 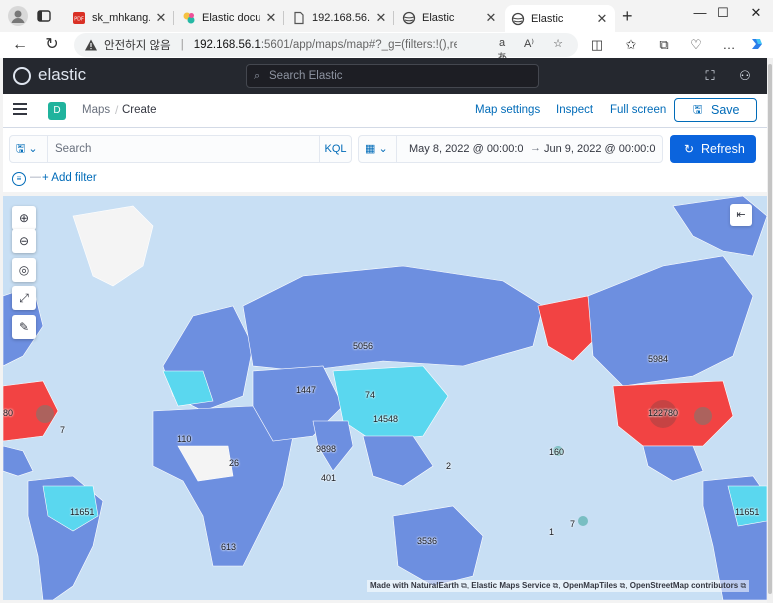 What do you see at coordinates (363, 346) in the screenshot?
I see `map-label: 5056` at bounding box center [363, 346].